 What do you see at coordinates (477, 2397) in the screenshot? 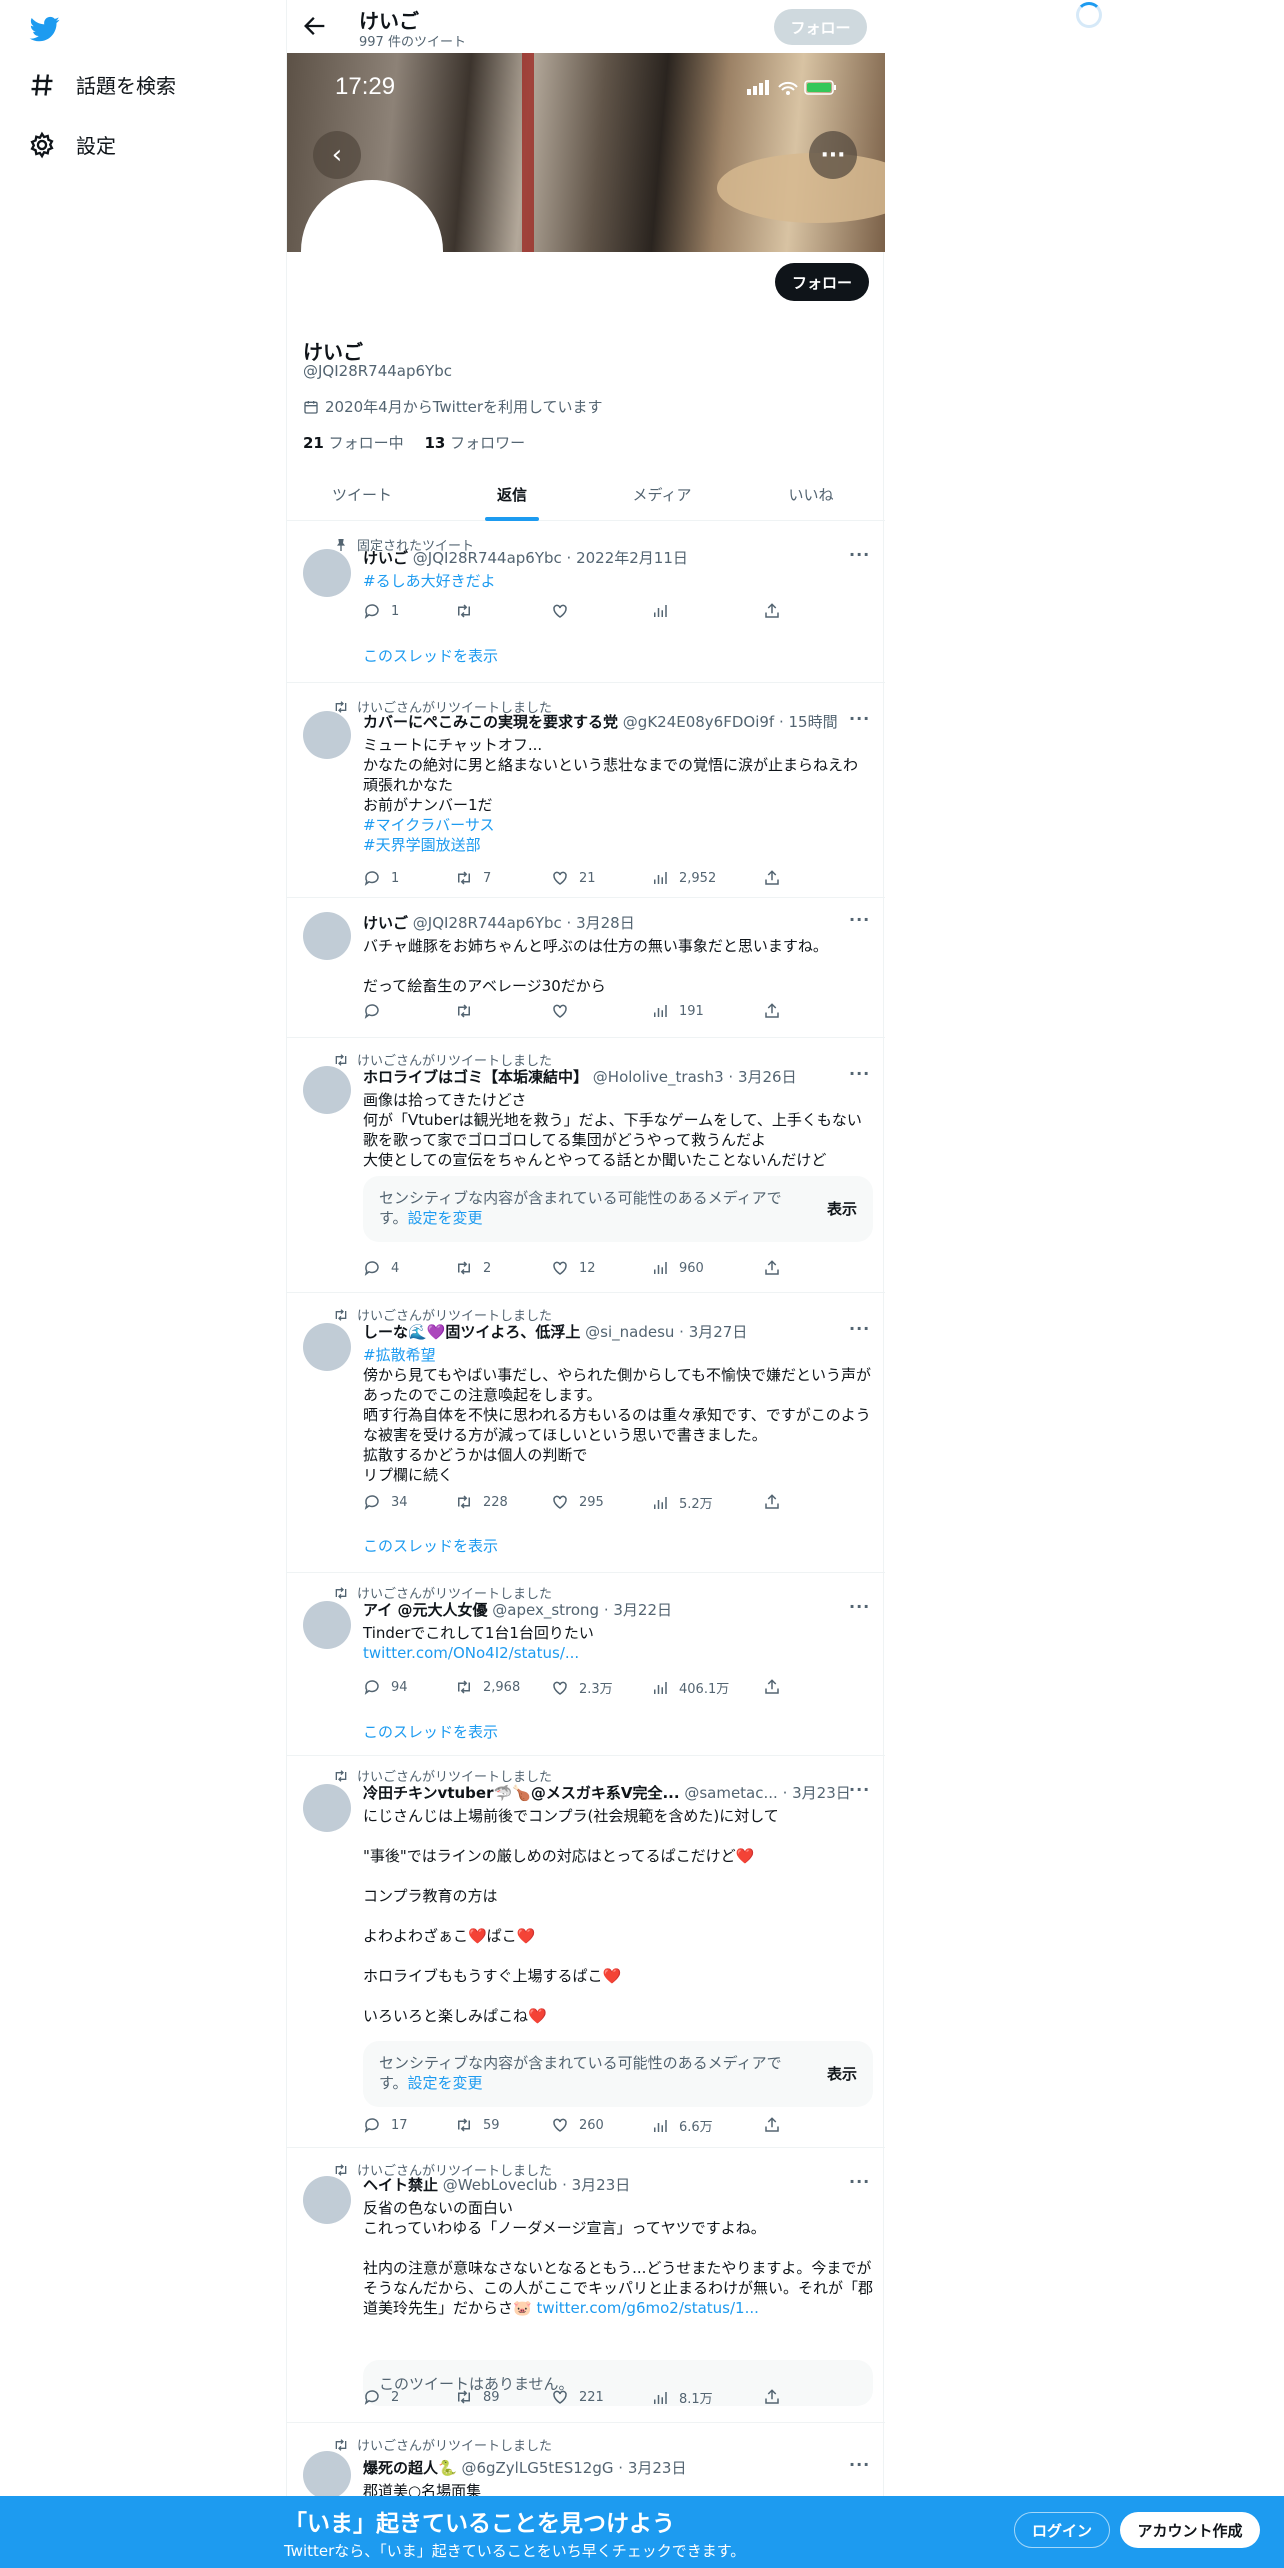
I see `retweet-button: 89` at bounding box center [477, 2397].